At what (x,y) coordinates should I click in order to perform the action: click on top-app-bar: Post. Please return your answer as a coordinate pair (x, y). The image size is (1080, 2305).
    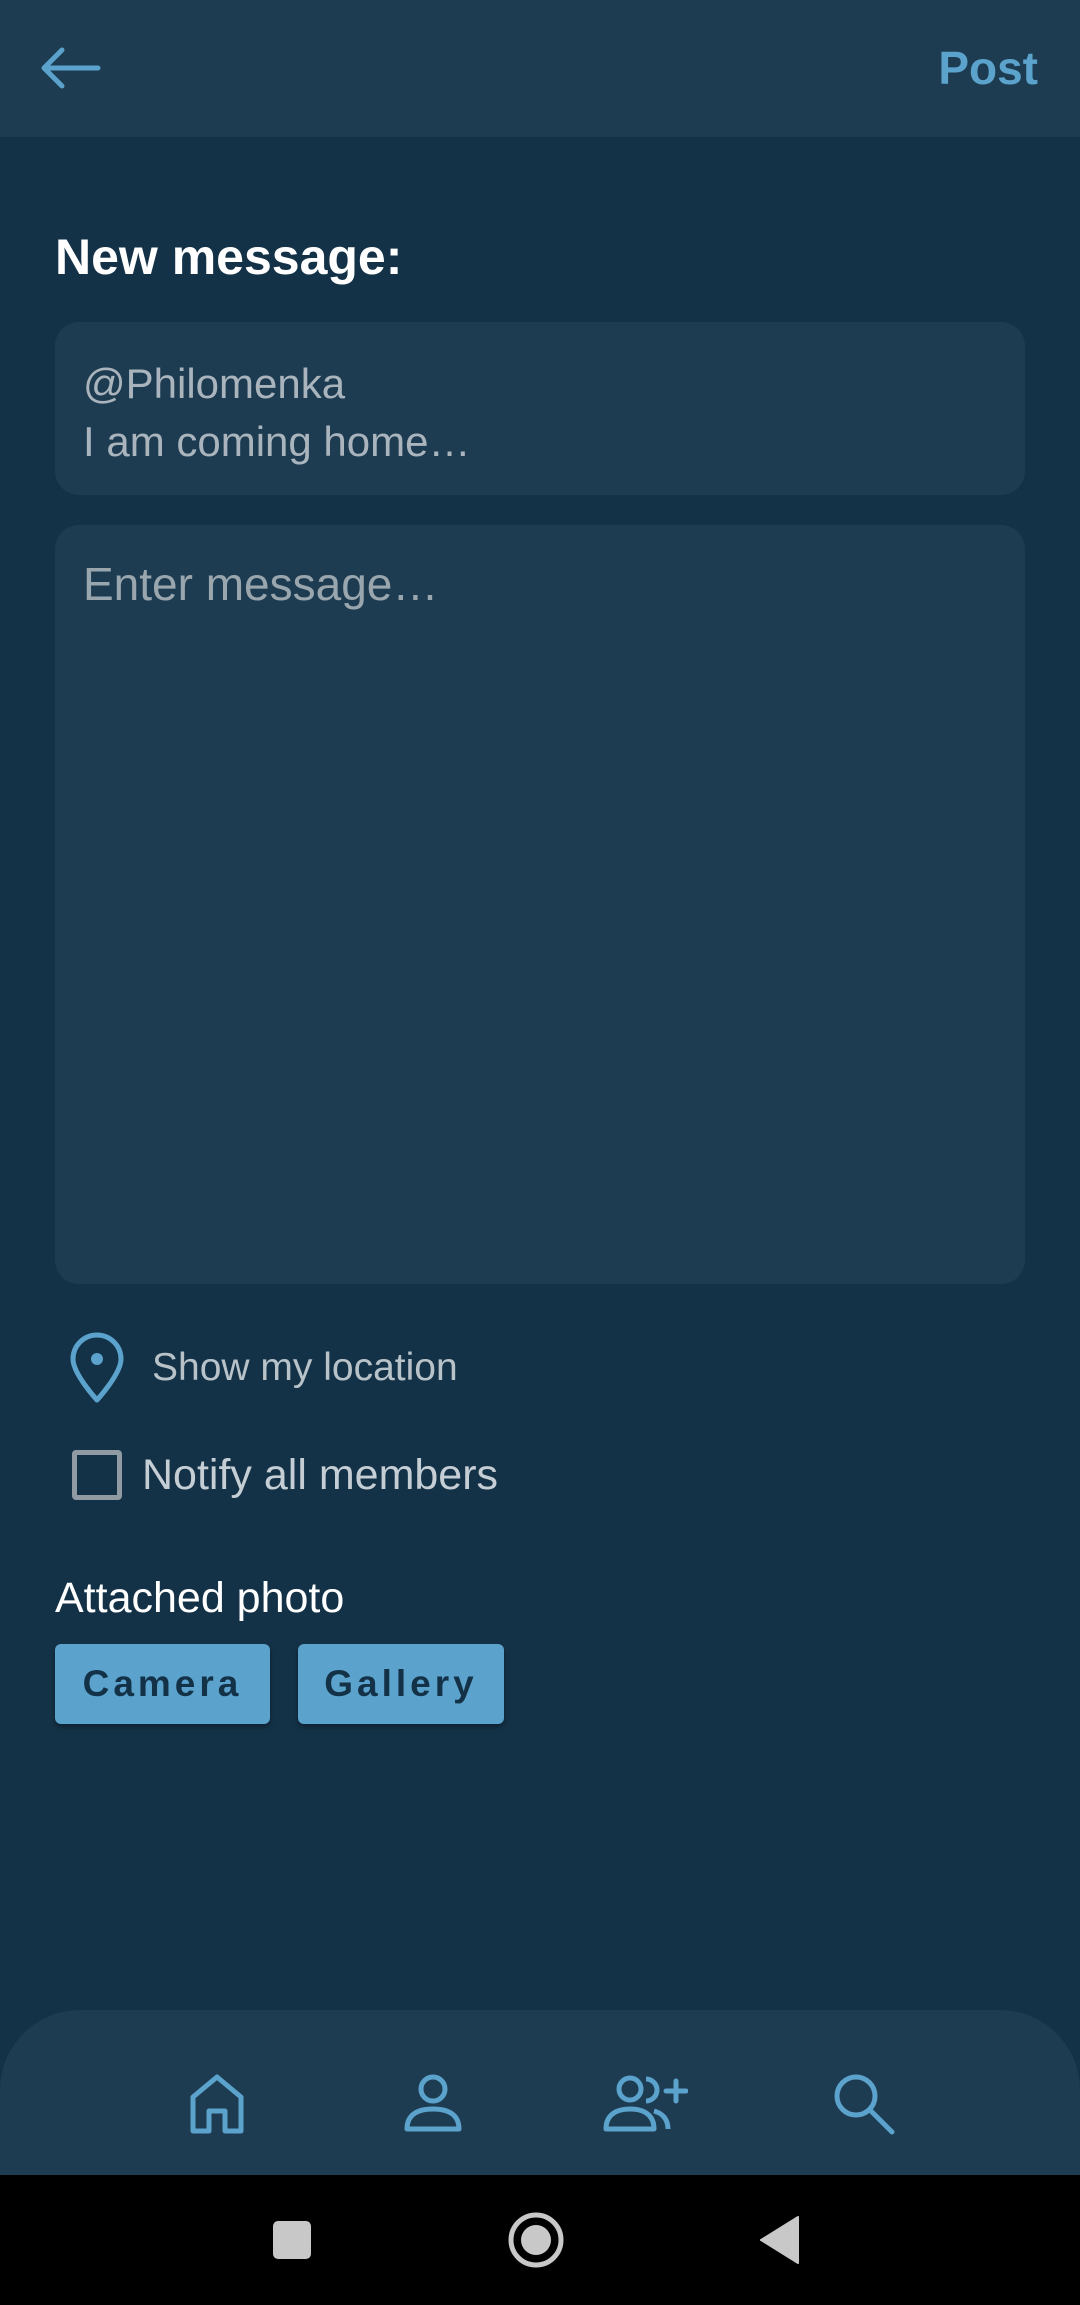
    Looking at the image, I should click on (540, 68).